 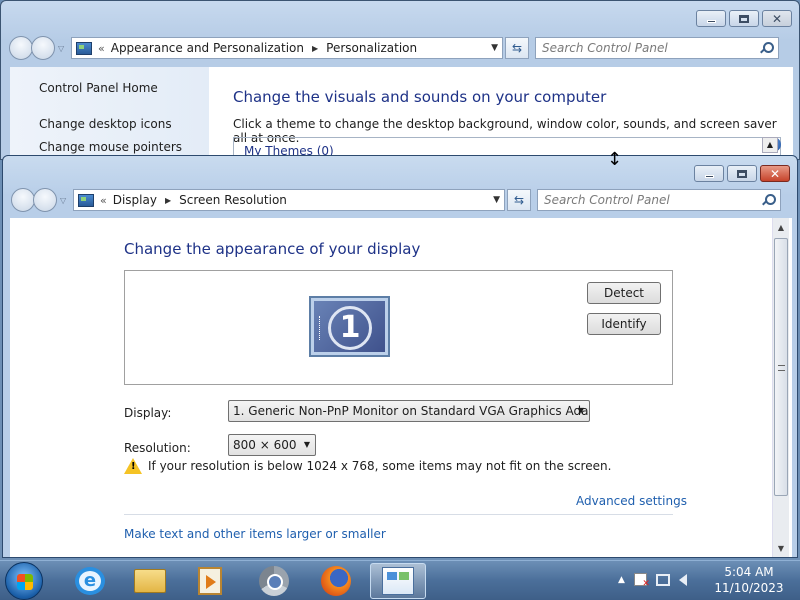 I want to click on divider, so click(x=398, y=514).